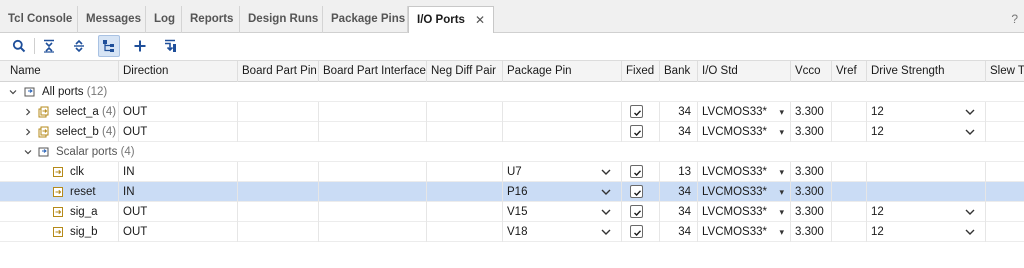  What do you see at coordinates (112, 19) in the screenshot?
I see `tab-messages: Messages` at bounding box center [112, 19].